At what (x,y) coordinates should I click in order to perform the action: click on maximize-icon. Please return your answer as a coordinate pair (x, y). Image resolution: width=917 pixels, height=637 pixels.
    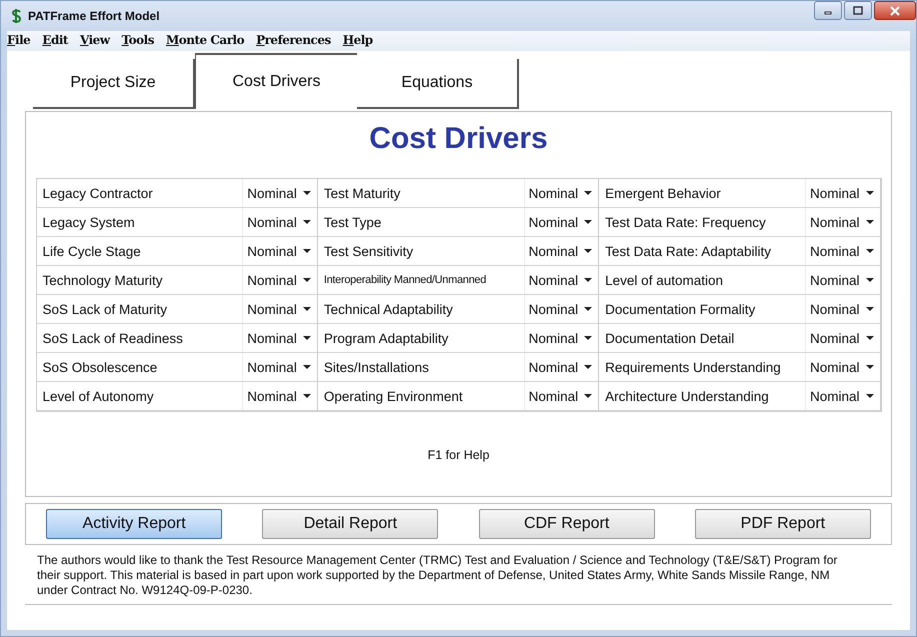
    Looking at the image, I should click on (858, 11).